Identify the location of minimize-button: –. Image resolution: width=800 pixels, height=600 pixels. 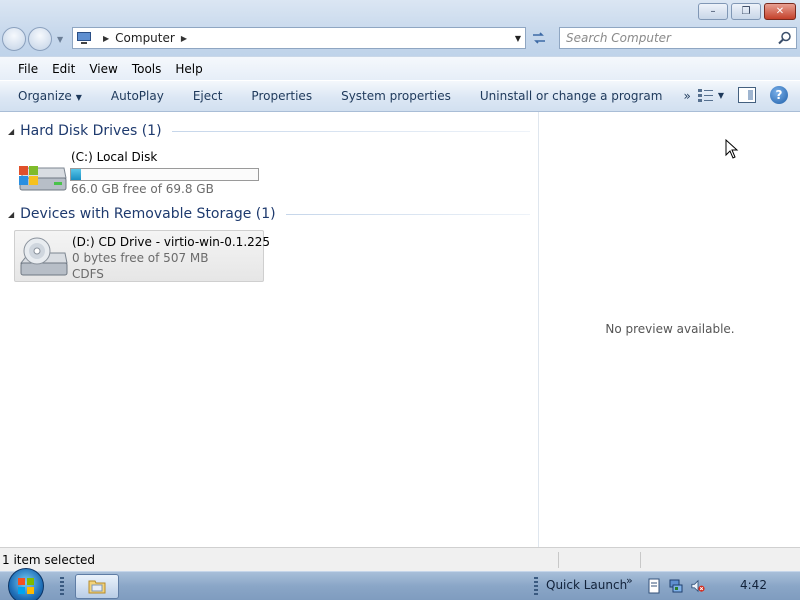
(713, 11).